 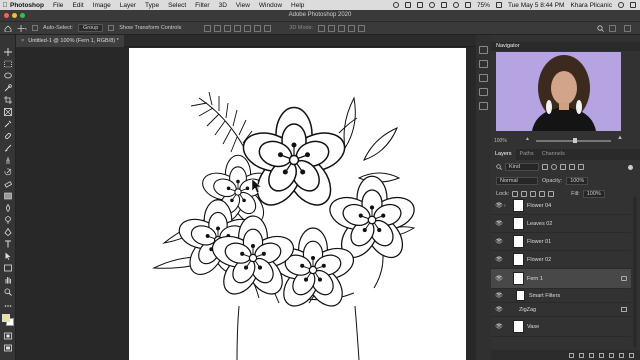 What do you see at coordinates (8, 184) in the screenshot?
I see `eraser-tool-icon` at bounding box center [8, 184].